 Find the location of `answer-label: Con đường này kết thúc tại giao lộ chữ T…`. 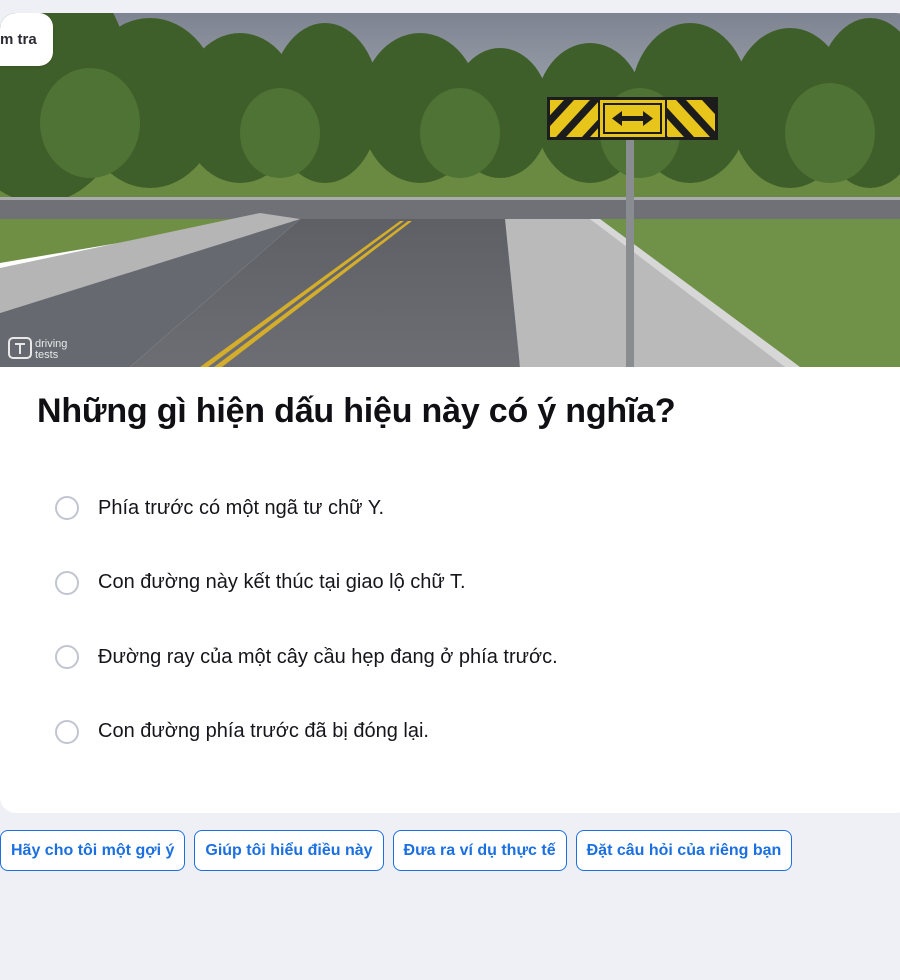

answer-label: Con đường này kết thúc tại giao lộ chữ T… is located at coordinates (282, 582).